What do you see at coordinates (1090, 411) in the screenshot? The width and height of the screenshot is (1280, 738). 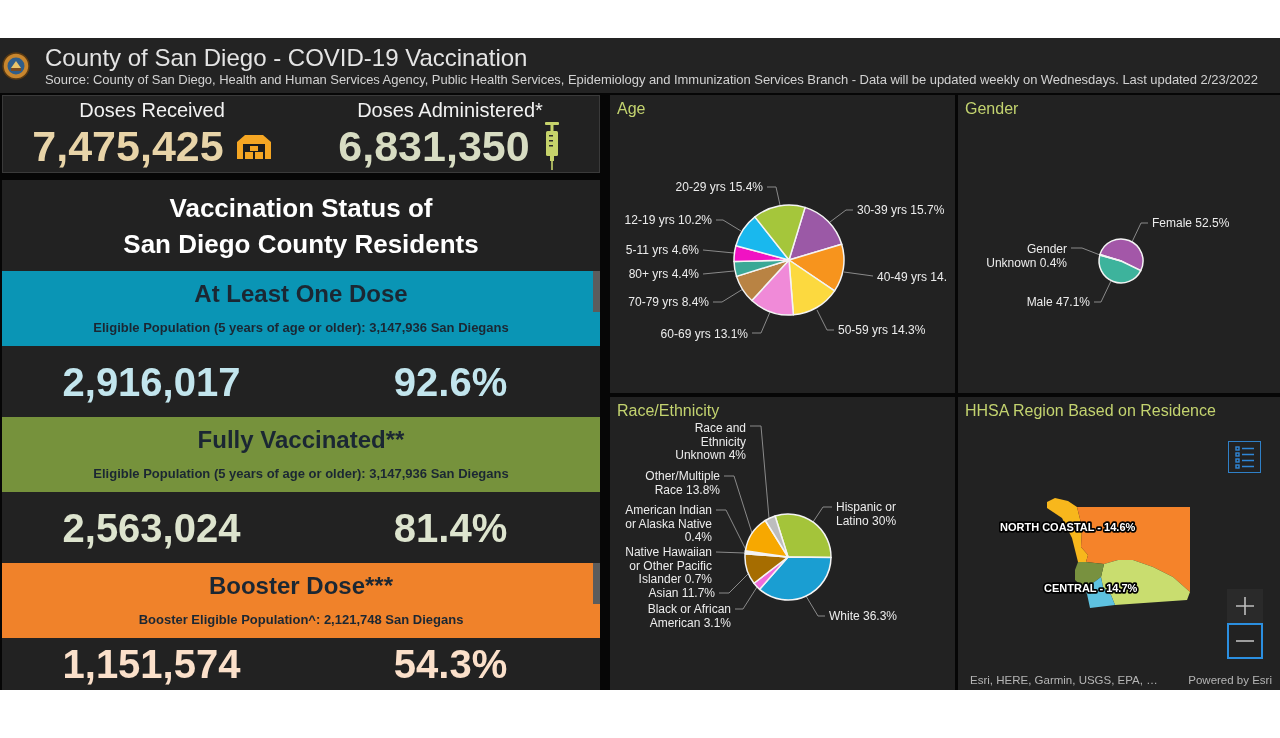 I see `chart-title: HHSA Region Based on Residence` at bounding box center [1090, 411].